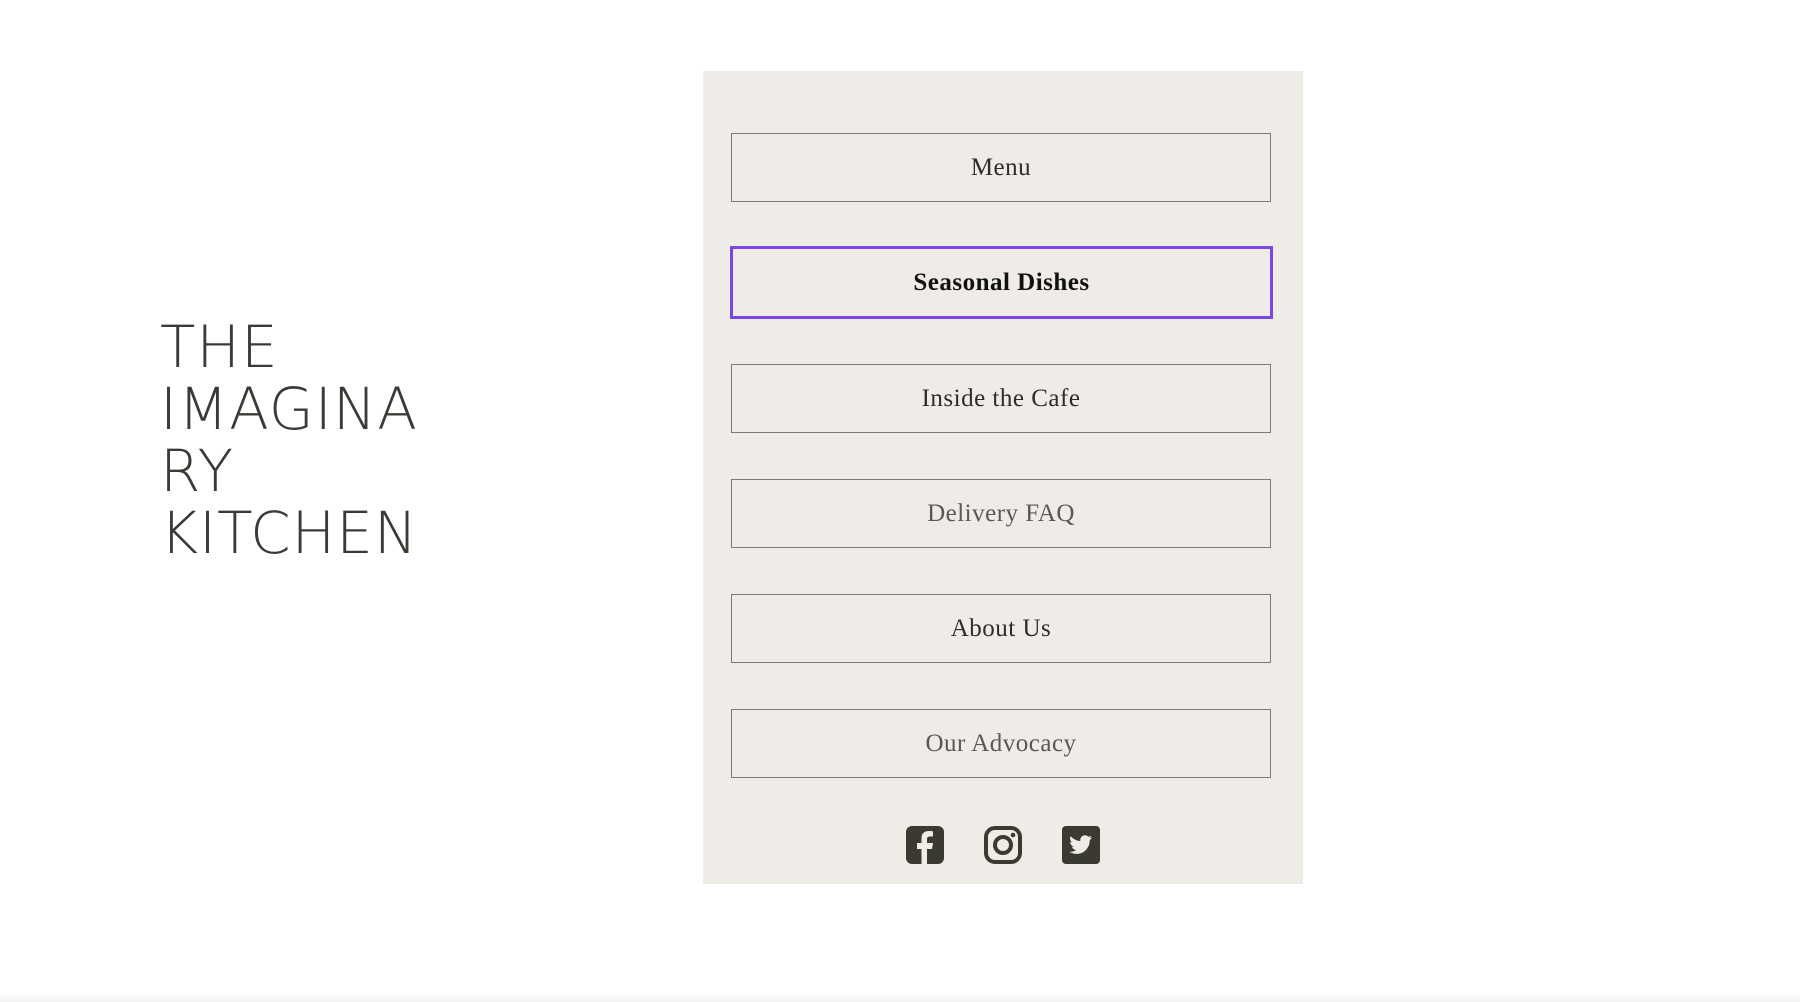  I want to click on logo-word-the: THE, so click(219, 347).